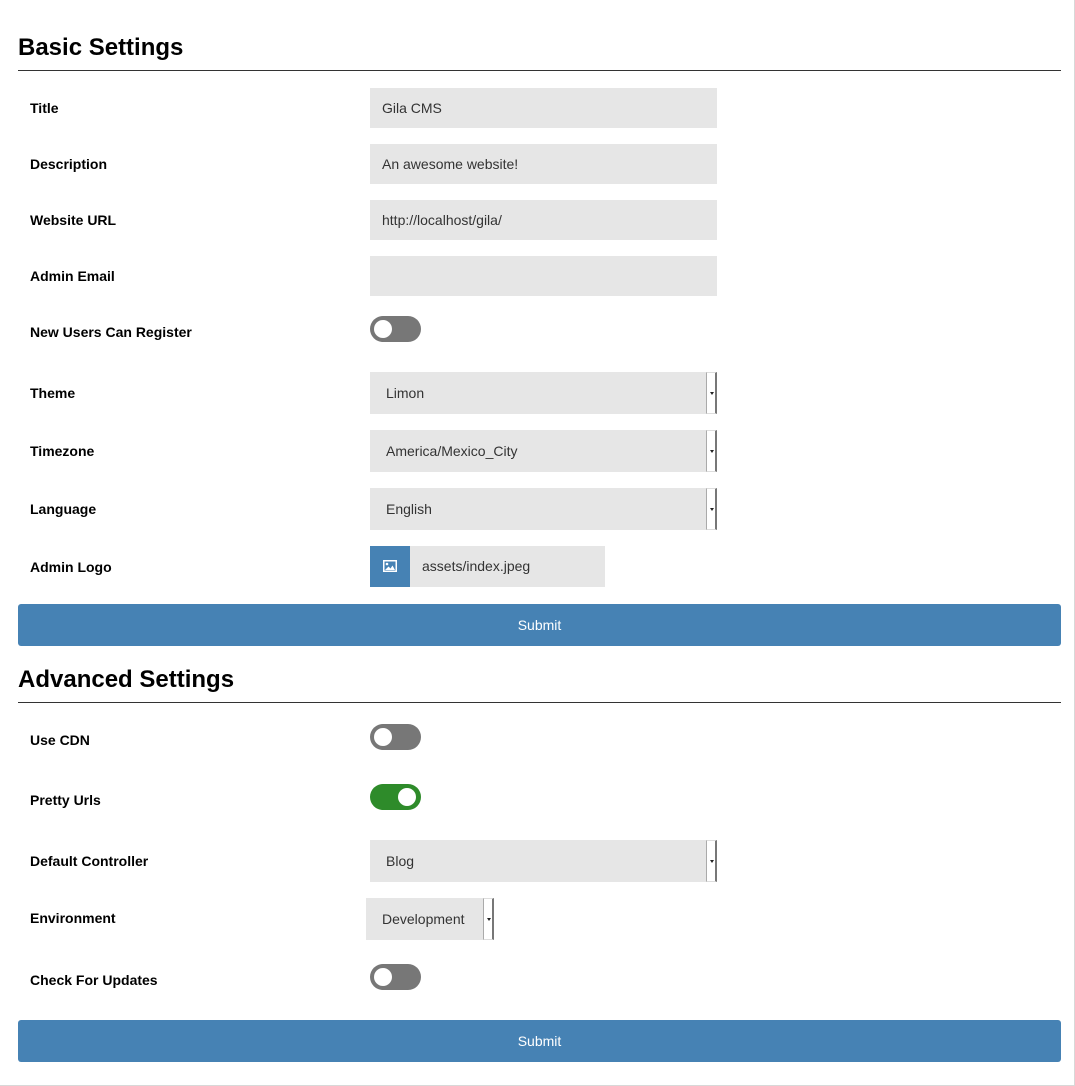 Image resolution: width=1075 pixels, height=1086 pixels. What do you see at coordinates (543, 451) in the screenshot?
I see `timezone-select: America/Mexico_City` at bounding box center [543, 451].